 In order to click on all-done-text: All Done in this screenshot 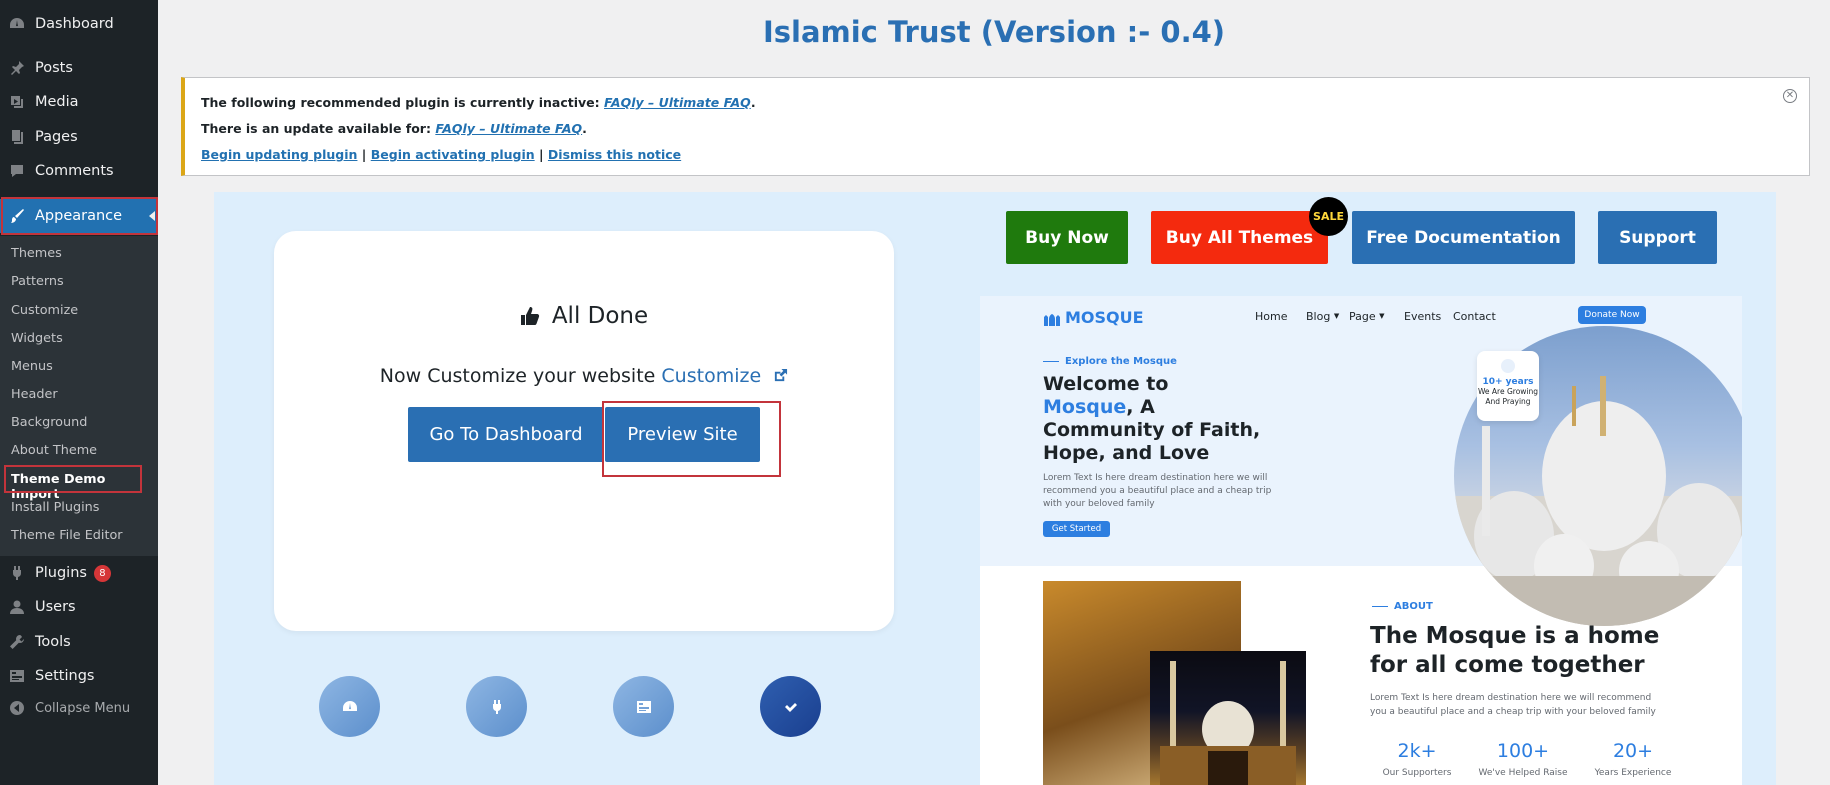, I will do `click(600, 316)`.